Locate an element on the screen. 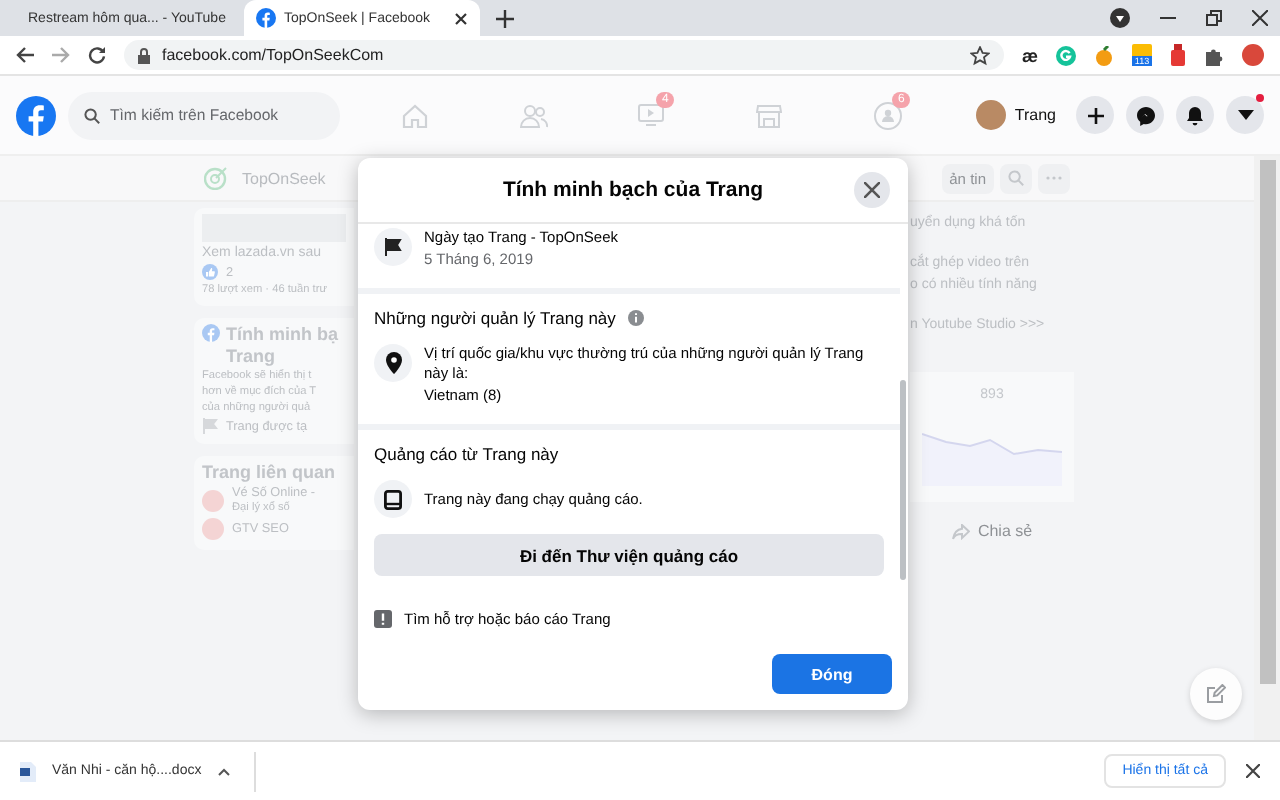 The height and width of the screenshot is (800, 1280). group-icon is located at coordinates (887, 115).